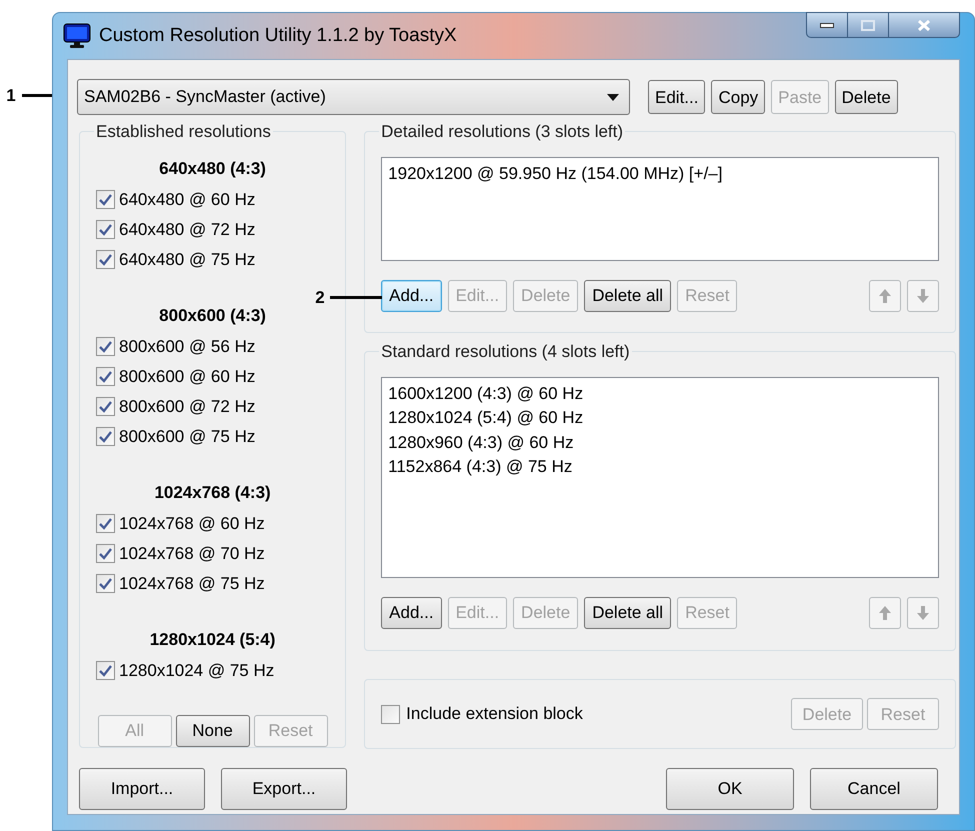 The height and width of the screenshot is (831, 975). I want to click on checkbox-label: 800x600 @ 60 Hz, so click(187, 377).